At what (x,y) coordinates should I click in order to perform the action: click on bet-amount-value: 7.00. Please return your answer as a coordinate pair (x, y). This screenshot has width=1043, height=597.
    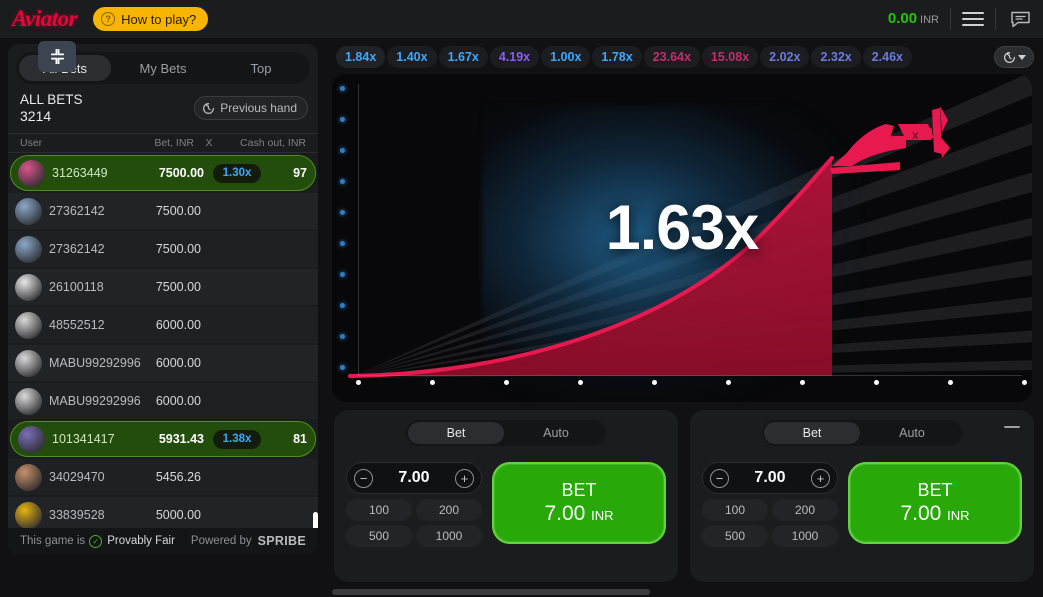
    Looking at the image, I should click on (414, 477).